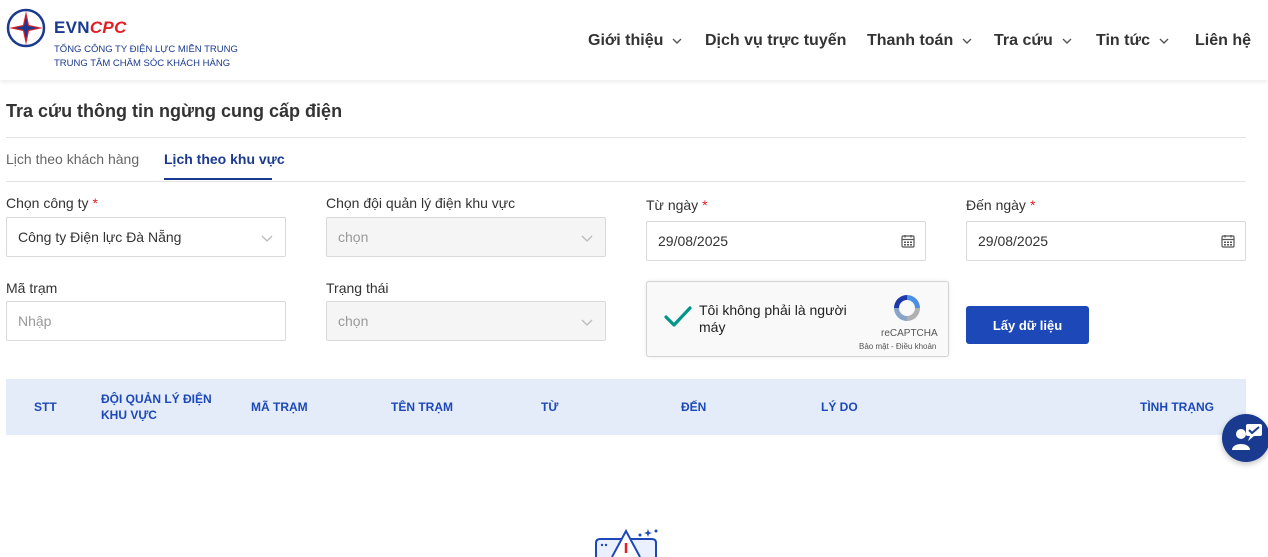 Image resolution: width=1268 pixels, height=557 pixels. I want to click on nav-tin-tuc: Tin tức, so click(1133, 41).